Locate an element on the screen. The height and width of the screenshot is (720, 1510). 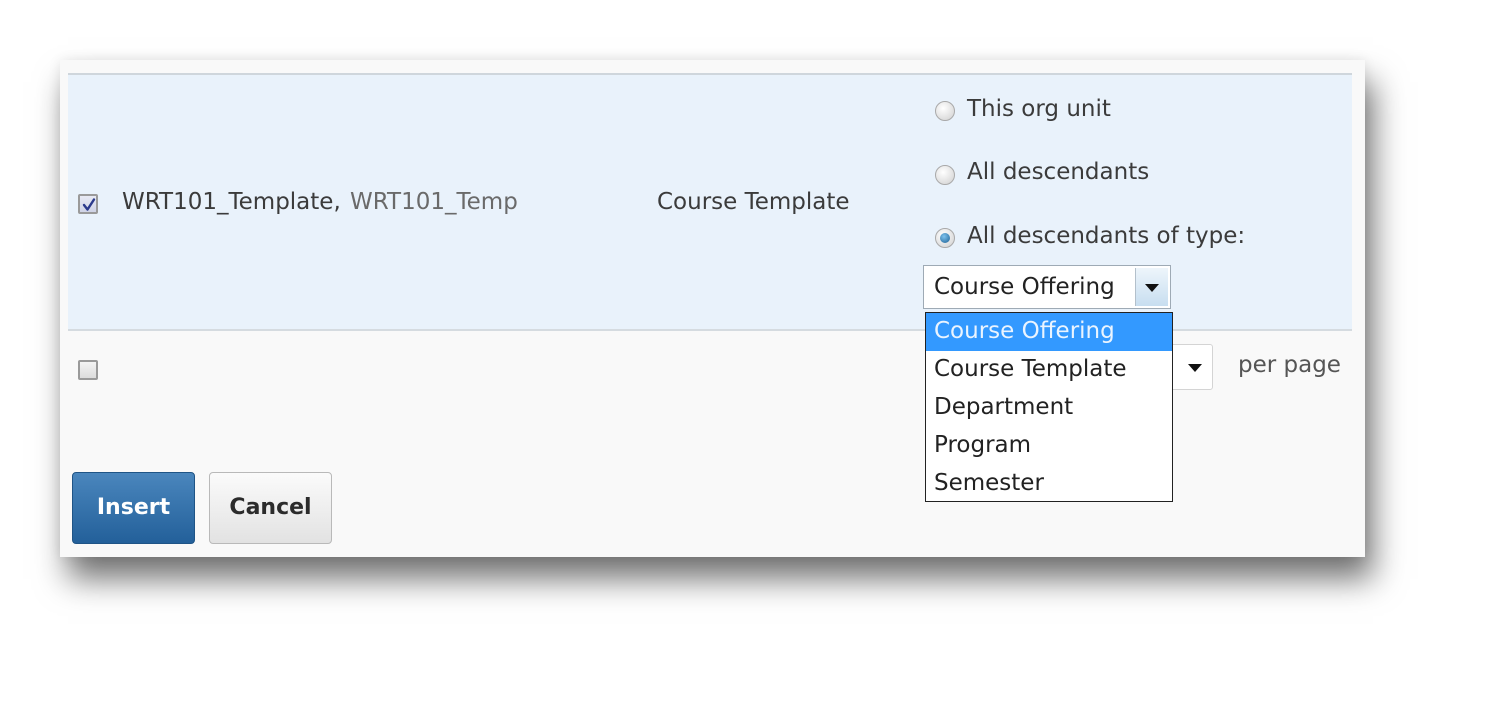
option-department: Department is located at coordinates (1049, 408).